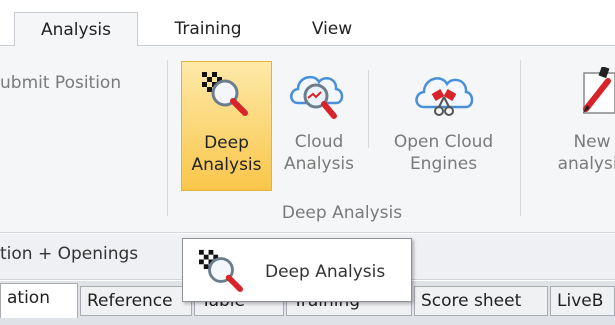 Image resolution: width=615 pixels, height=325 pixels. Describe the element at coordinates (582, 301) in the screenshot. I see `pane-tab-livebook: LiveB` at that location.